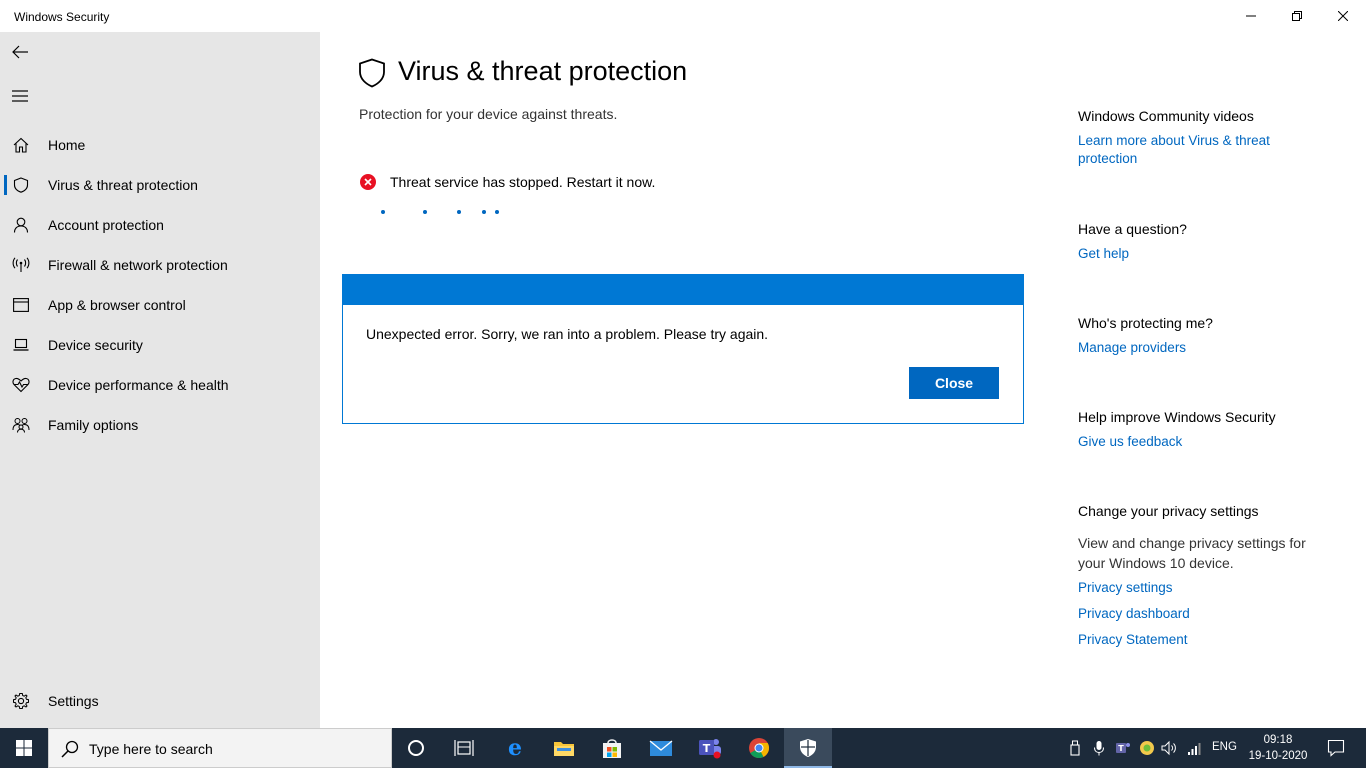 The width and height of the screenshot is (1366, 768). I want to click on sidebar-item-account-protection: Account protection, so click(160, 225).